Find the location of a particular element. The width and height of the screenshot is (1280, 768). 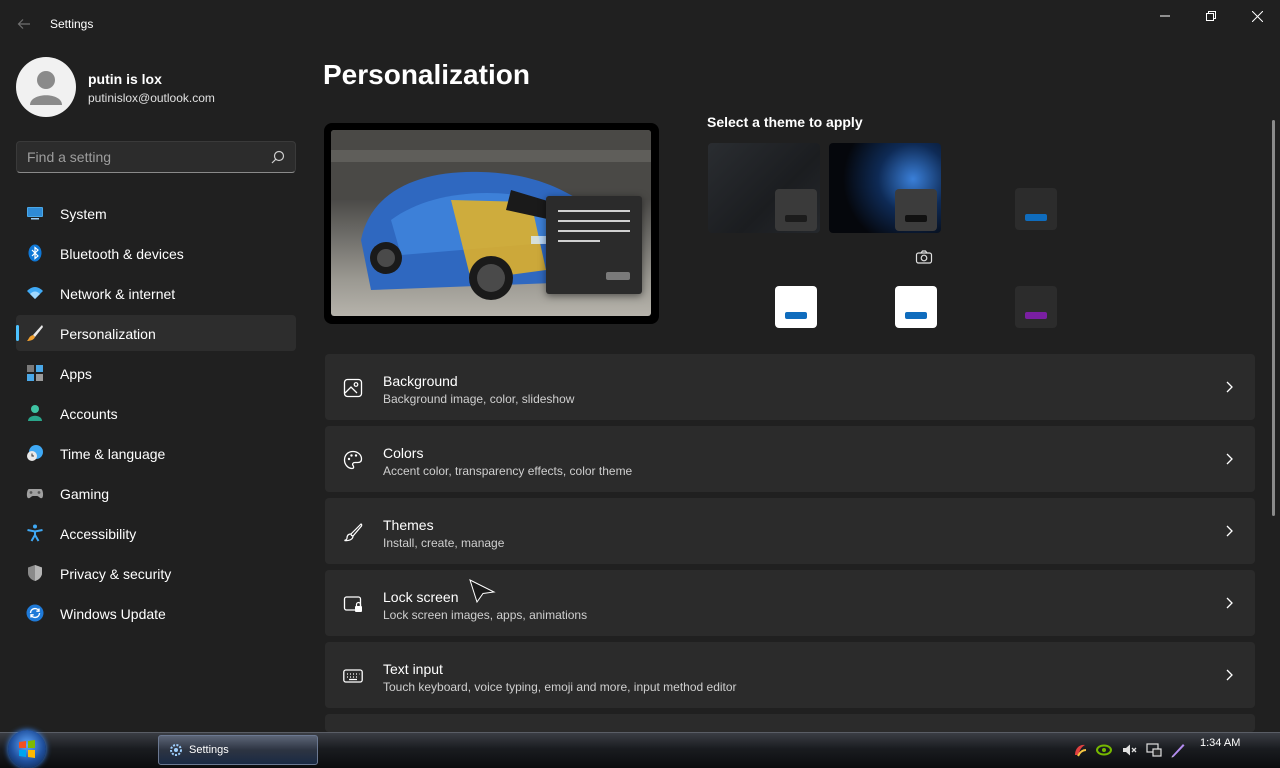

close-icon is located at coordinates (1257, 16).